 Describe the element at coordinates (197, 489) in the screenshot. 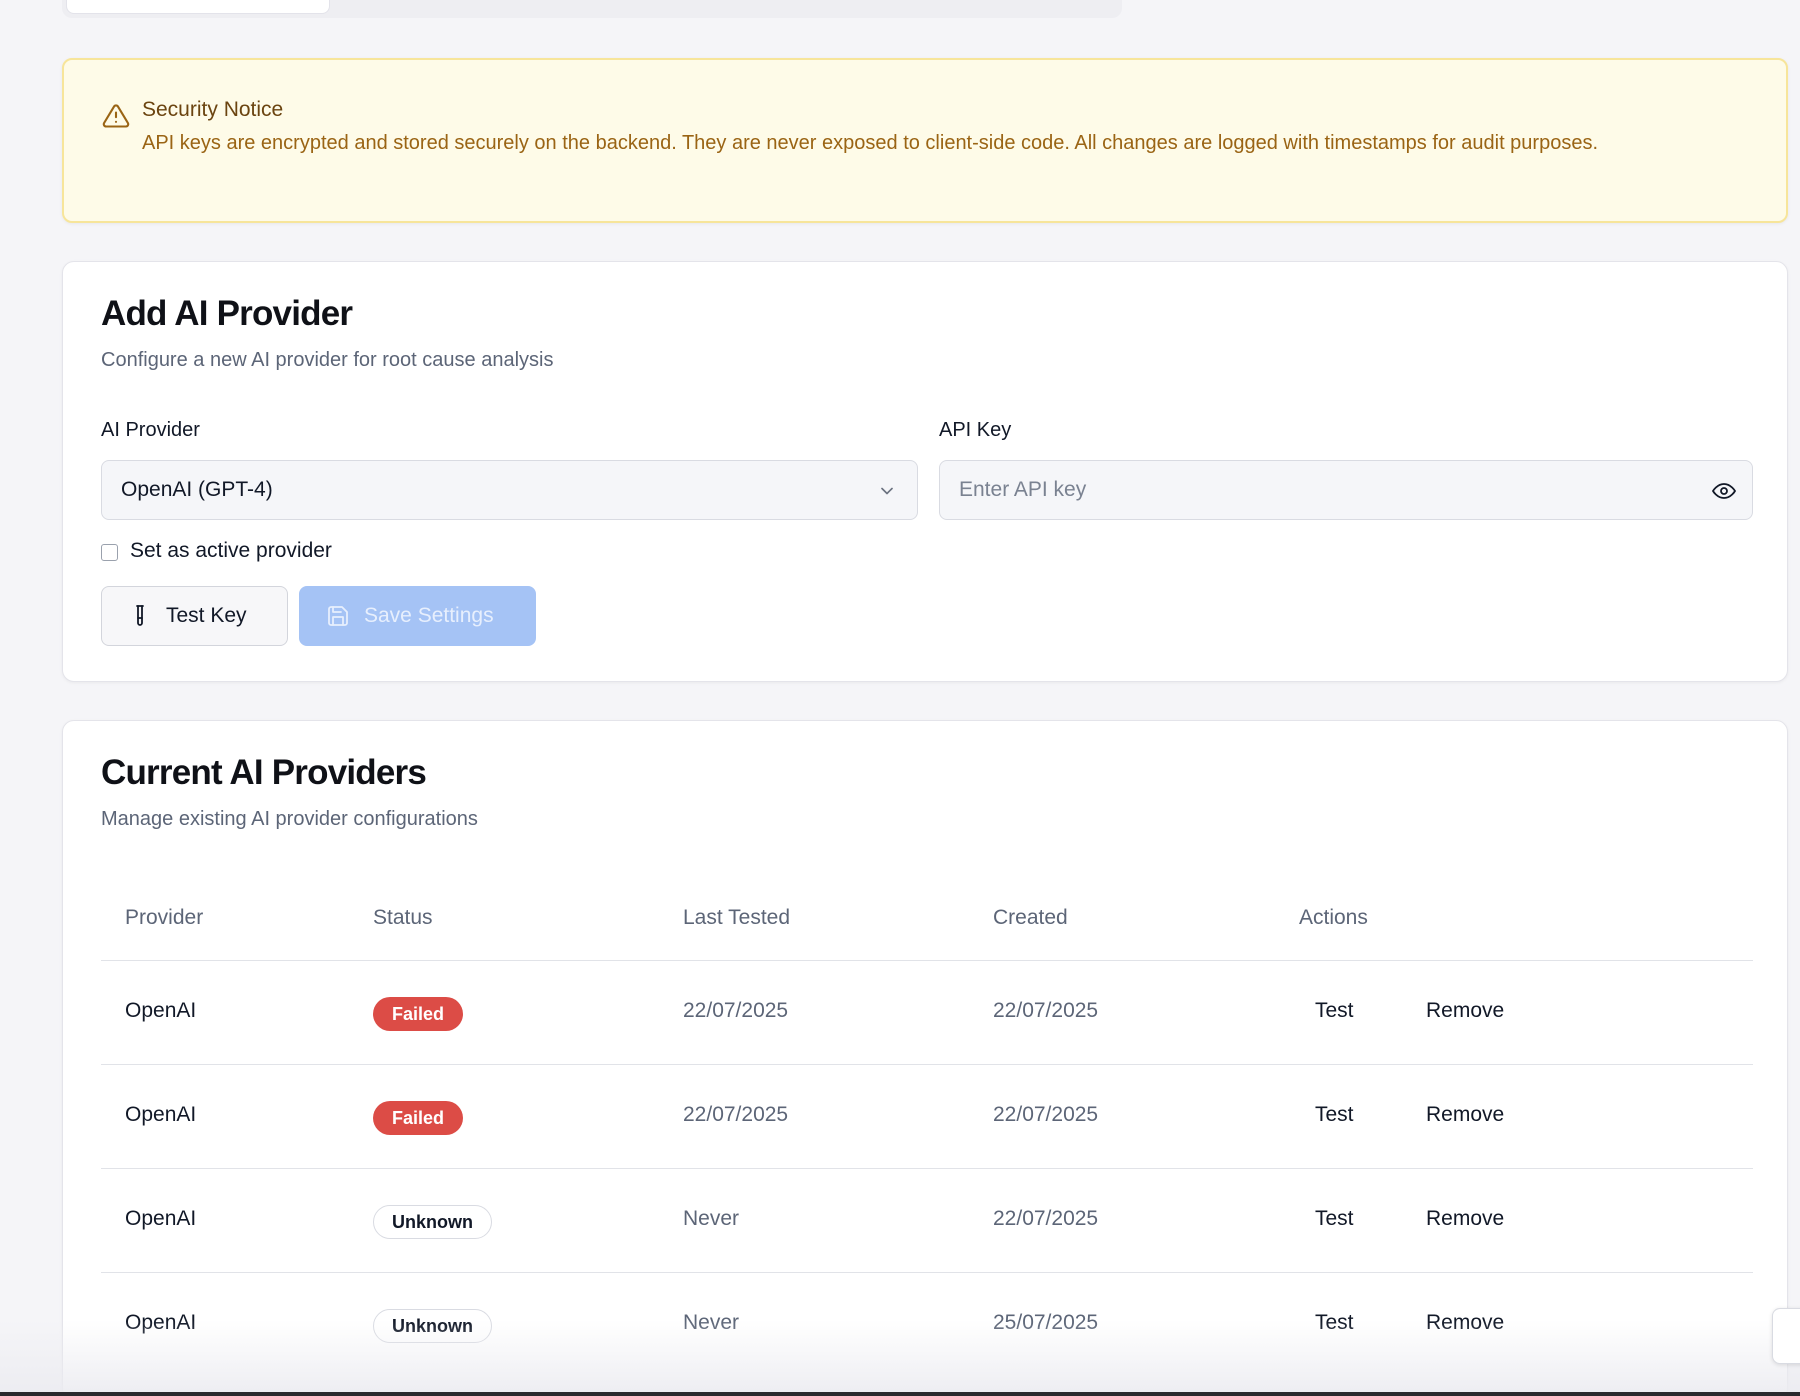

I see `provider-select-value: OpenAI (GPT-4)` at that location.